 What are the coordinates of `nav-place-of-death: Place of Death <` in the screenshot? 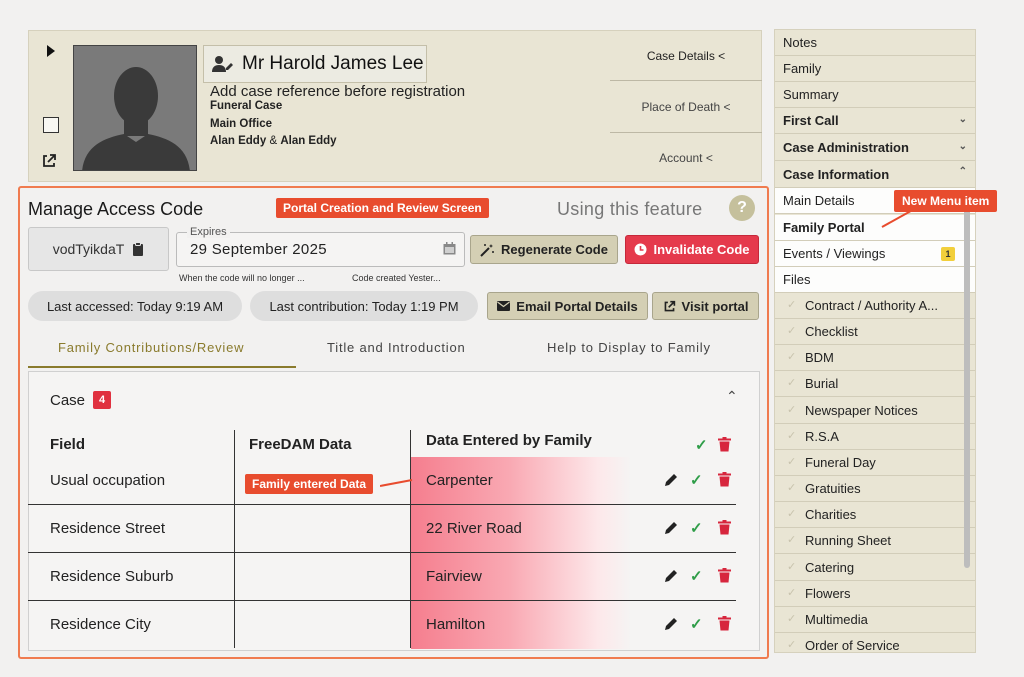 It's located at (686, 107).